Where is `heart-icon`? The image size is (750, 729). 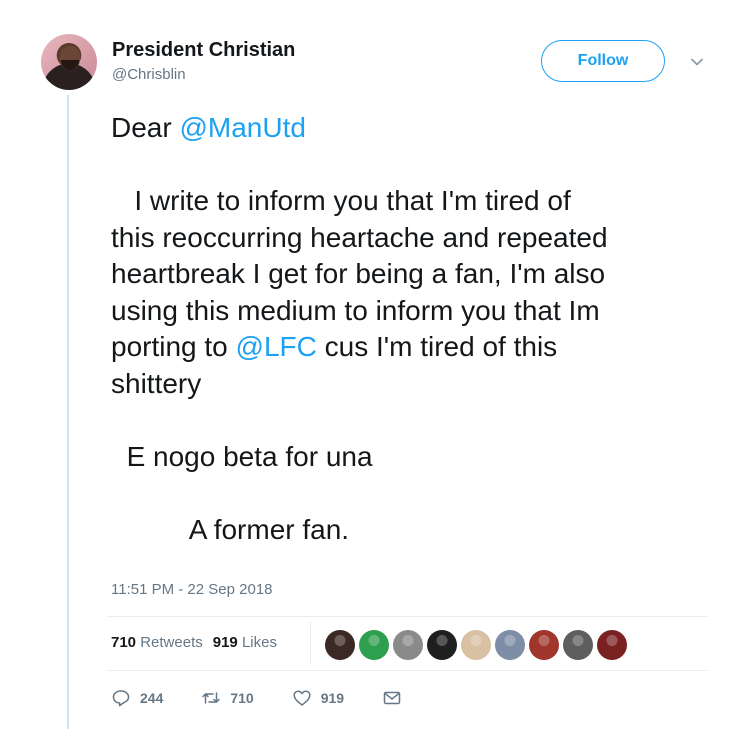
heart-icon is located at coordinates (302, 698).